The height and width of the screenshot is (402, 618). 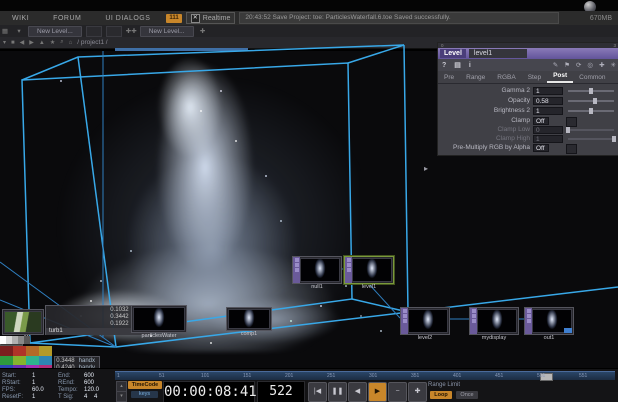 What do you see at coordinates (467, 395) in the screenshot?
I see `once-button: Once` at bounding box center [467, 395].